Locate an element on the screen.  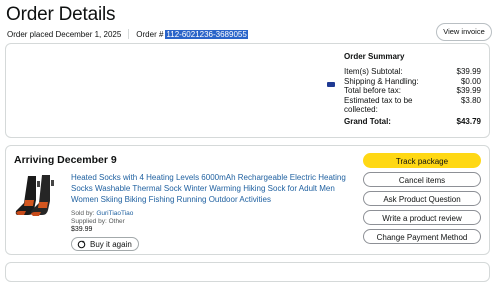
product-image is located at coordinates (39, 198).